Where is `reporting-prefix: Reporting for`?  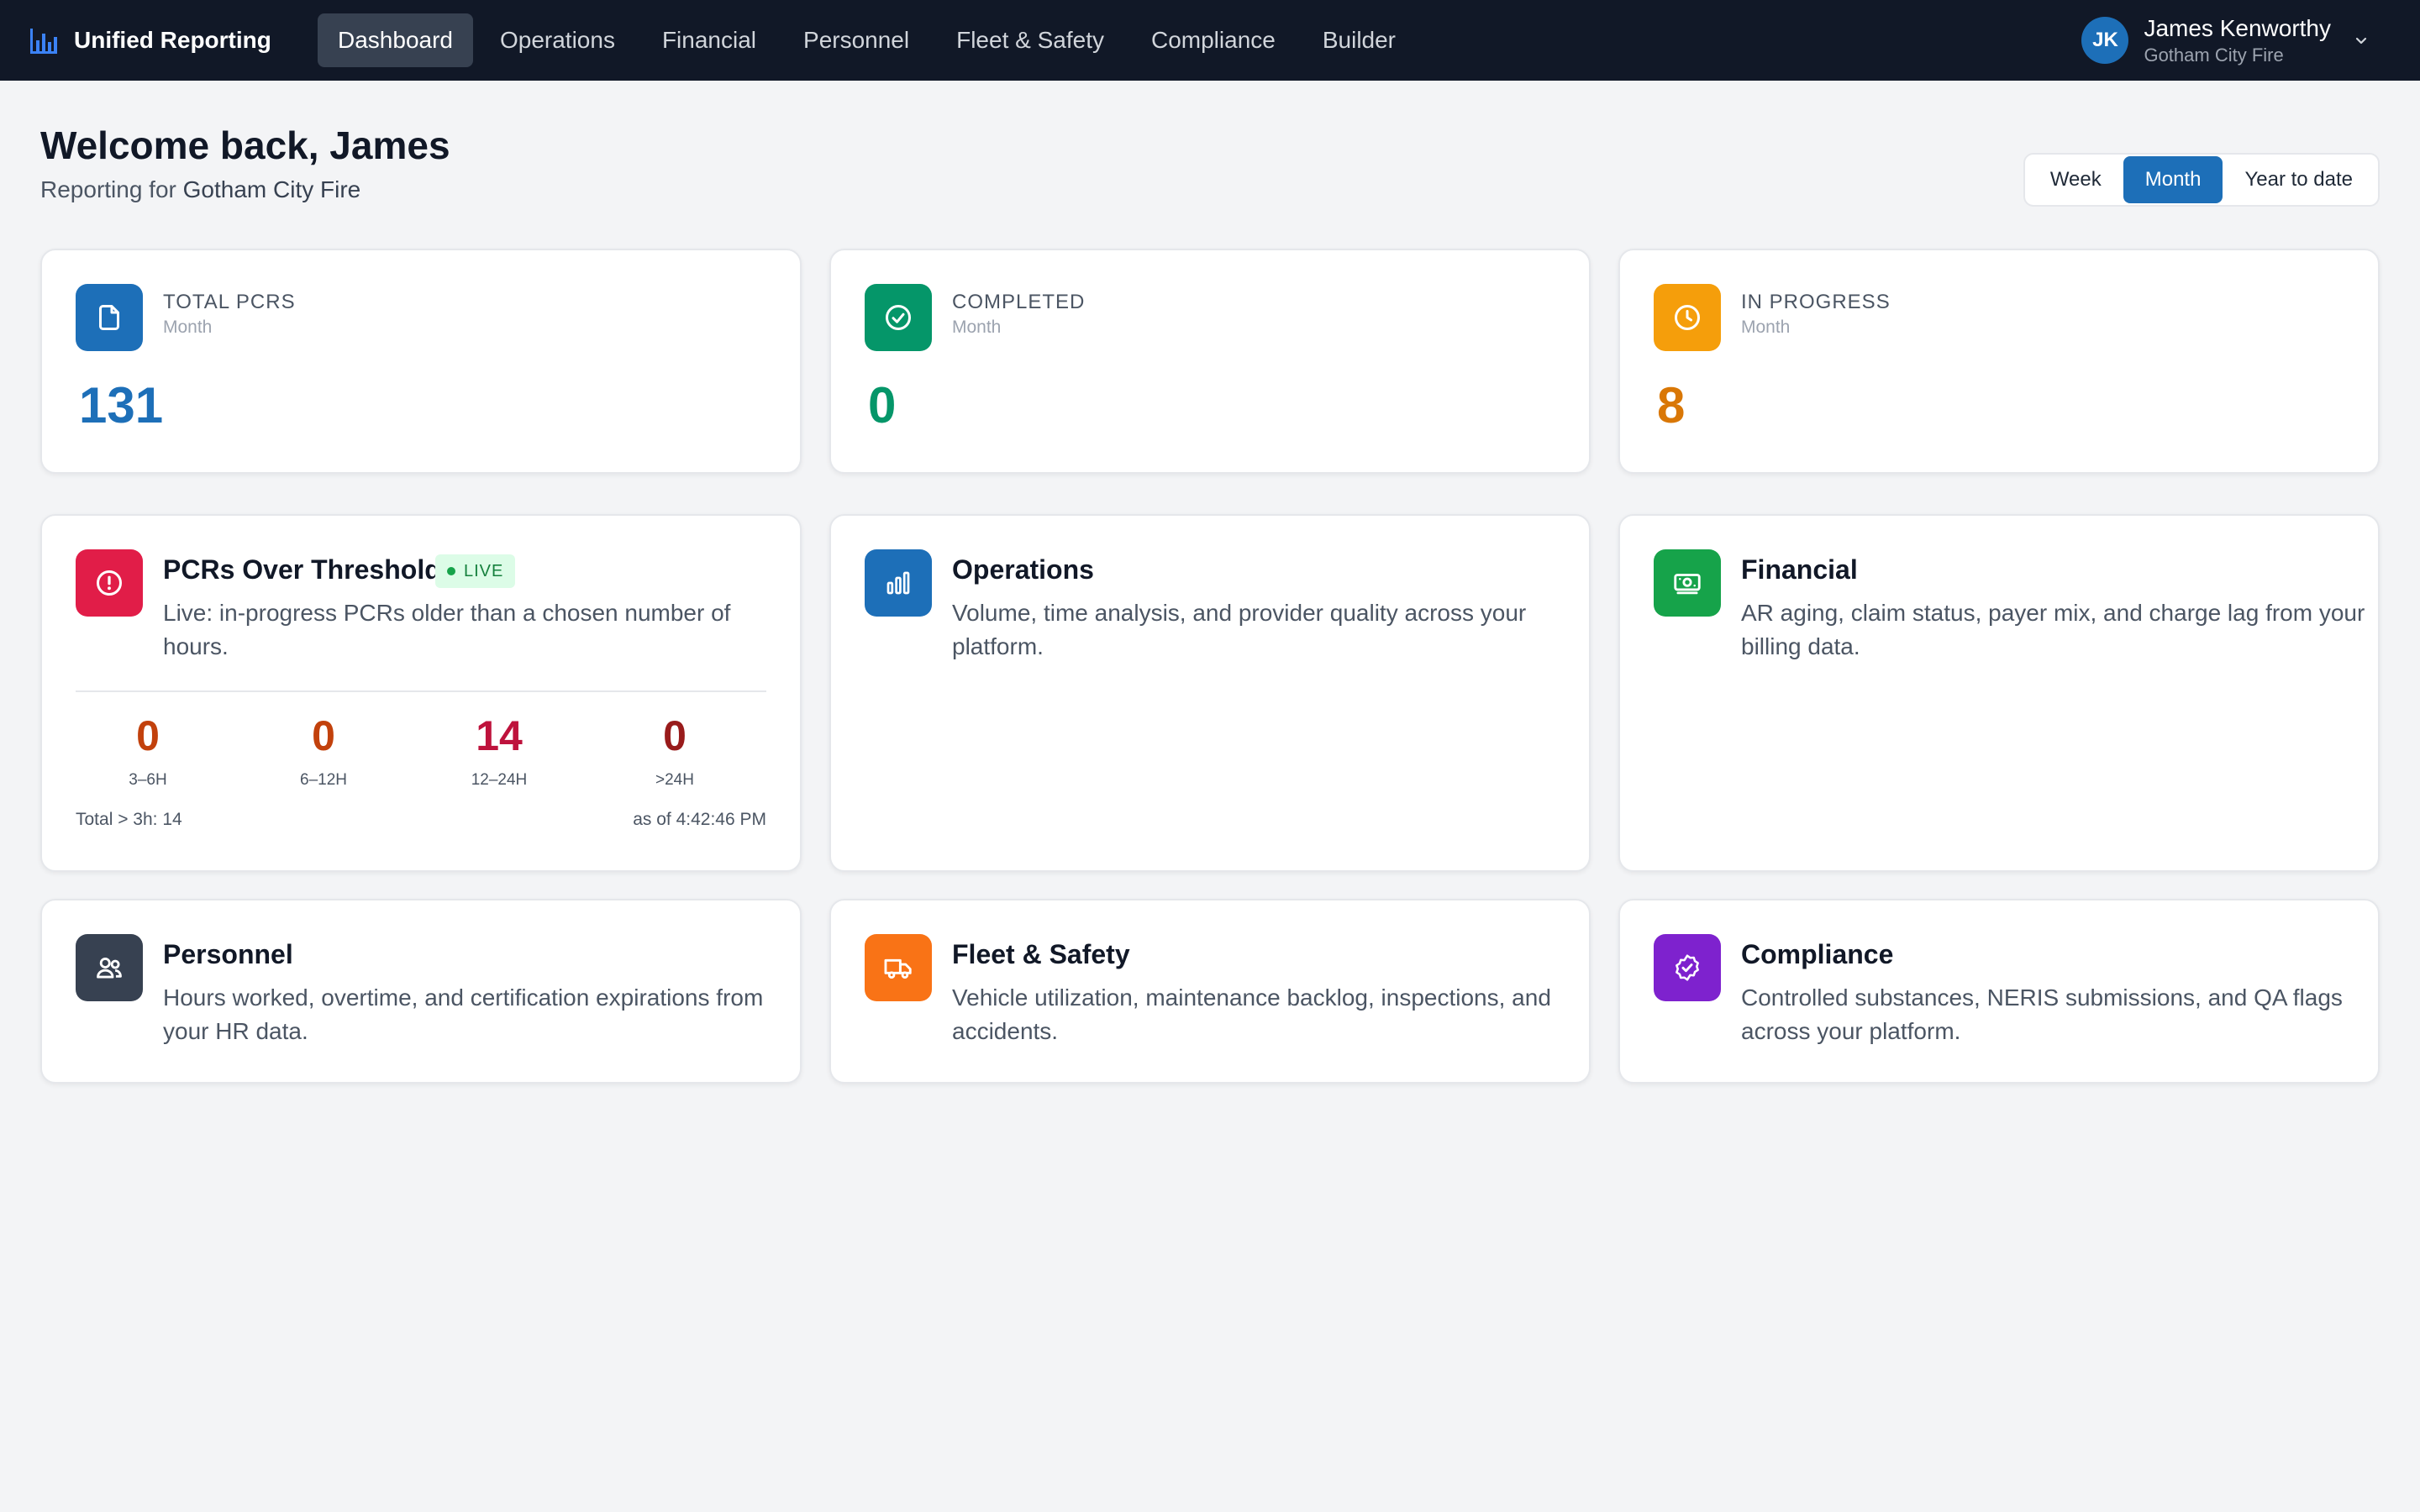 reporting-prefix: Reporting for is located at coordinates (108, 189).